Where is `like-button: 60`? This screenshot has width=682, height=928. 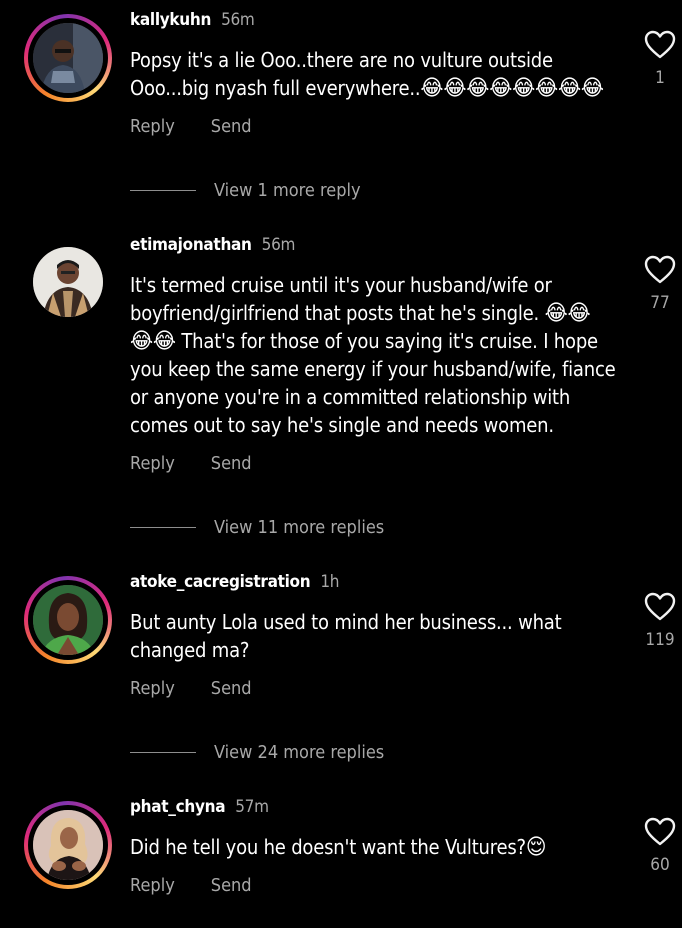
like-button: 60 is located at coordinates (660, 846).